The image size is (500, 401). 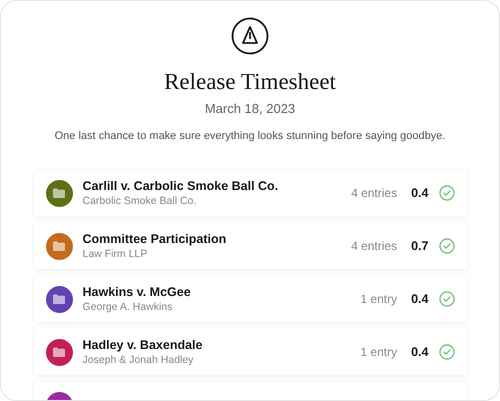 What do you see at coordinates (250, 136) in the screenshot?
I see `message-text: One last chance to make sure everything looks stunning before saying goodbye.` at bounding box center [250, 136].